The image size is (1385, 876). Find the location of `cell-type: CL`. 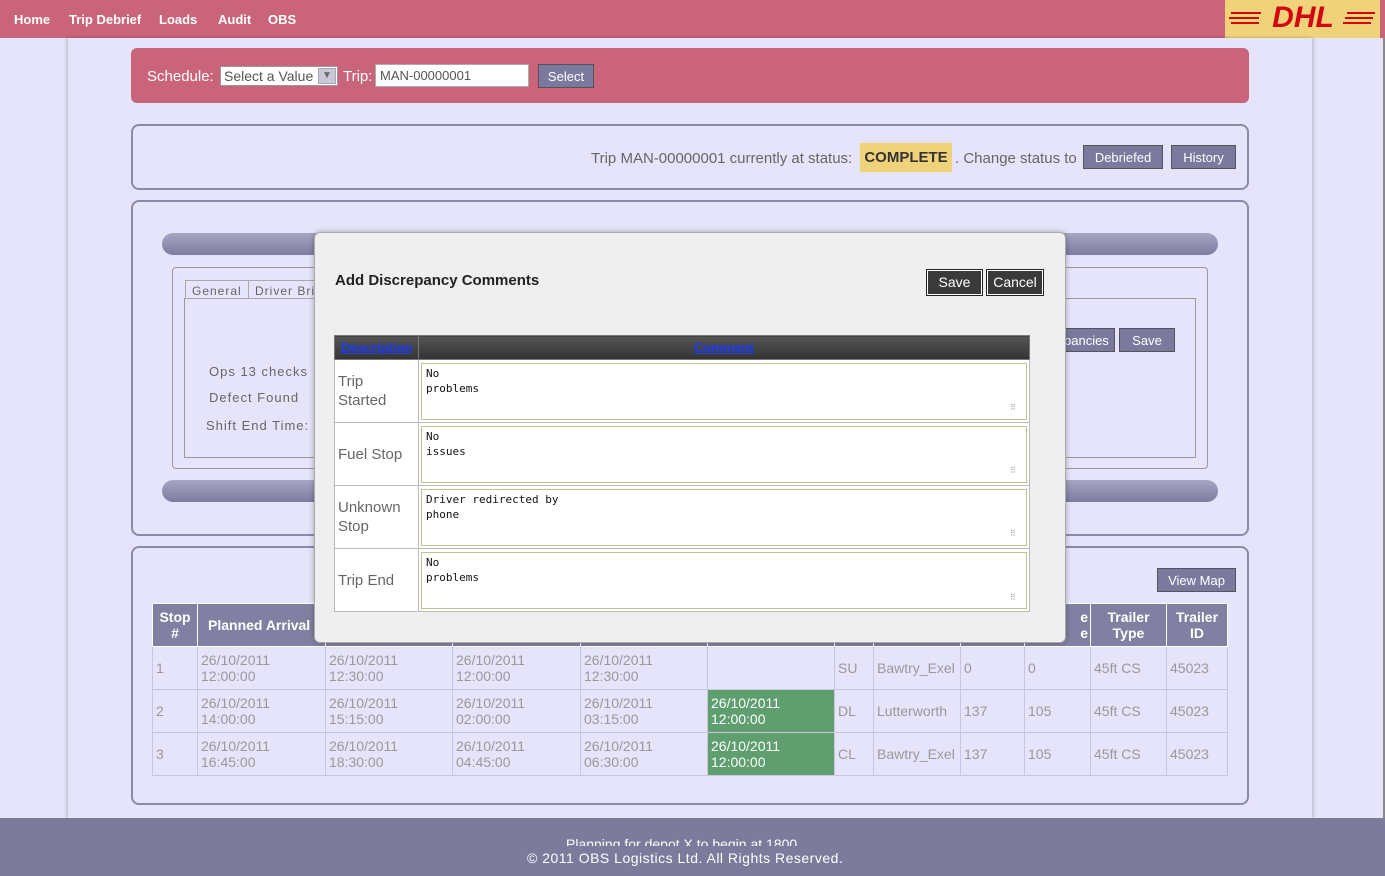

cell-type: CL is located at coordinates (854, 754).